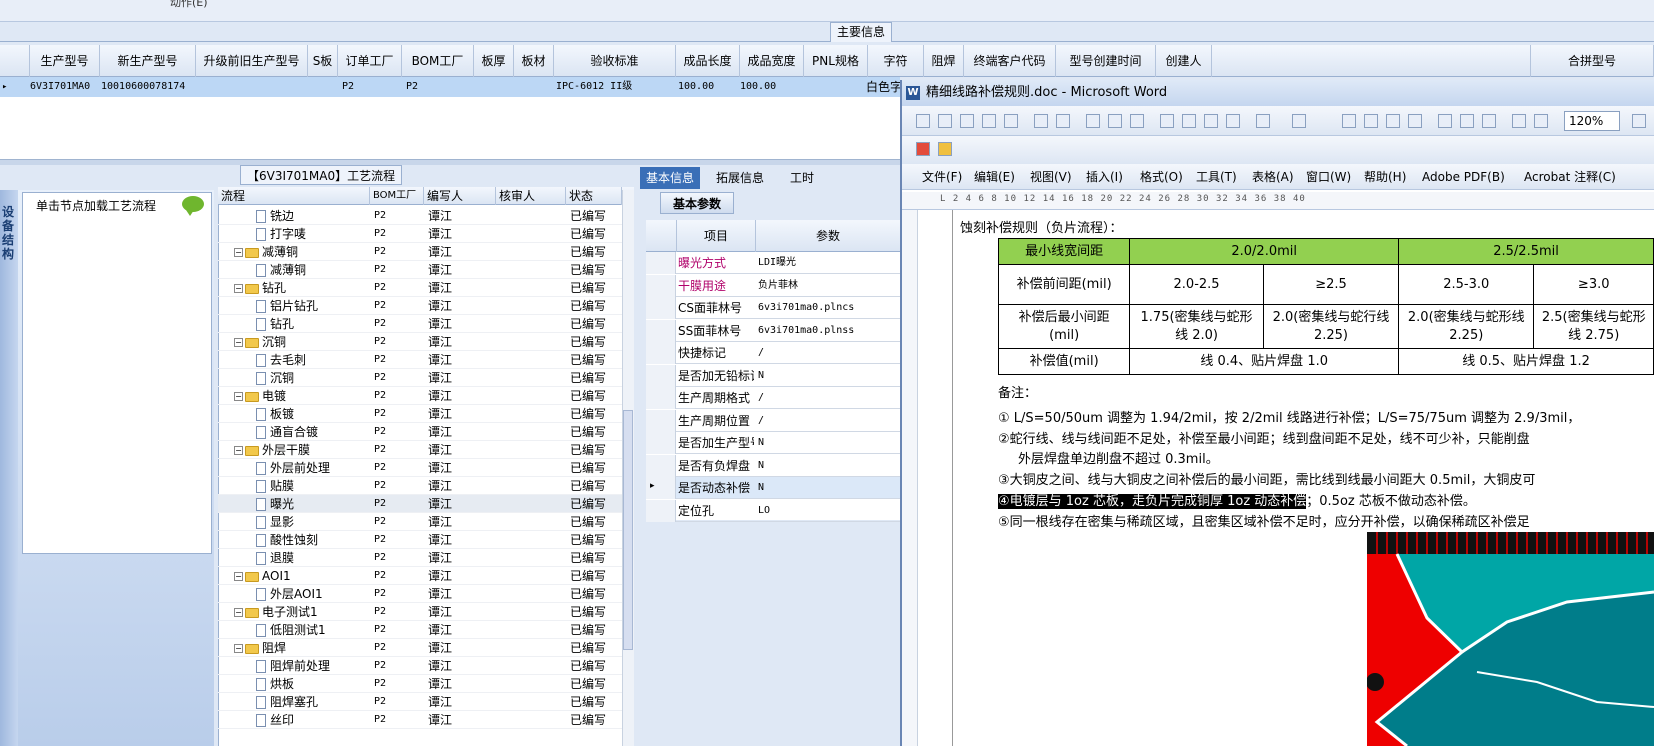  What do you see at coordinates (420, 720) in the screenshot?
I see `tree-row: 丝印 P2 谭江 已编写` at bounding box center [420, 720].